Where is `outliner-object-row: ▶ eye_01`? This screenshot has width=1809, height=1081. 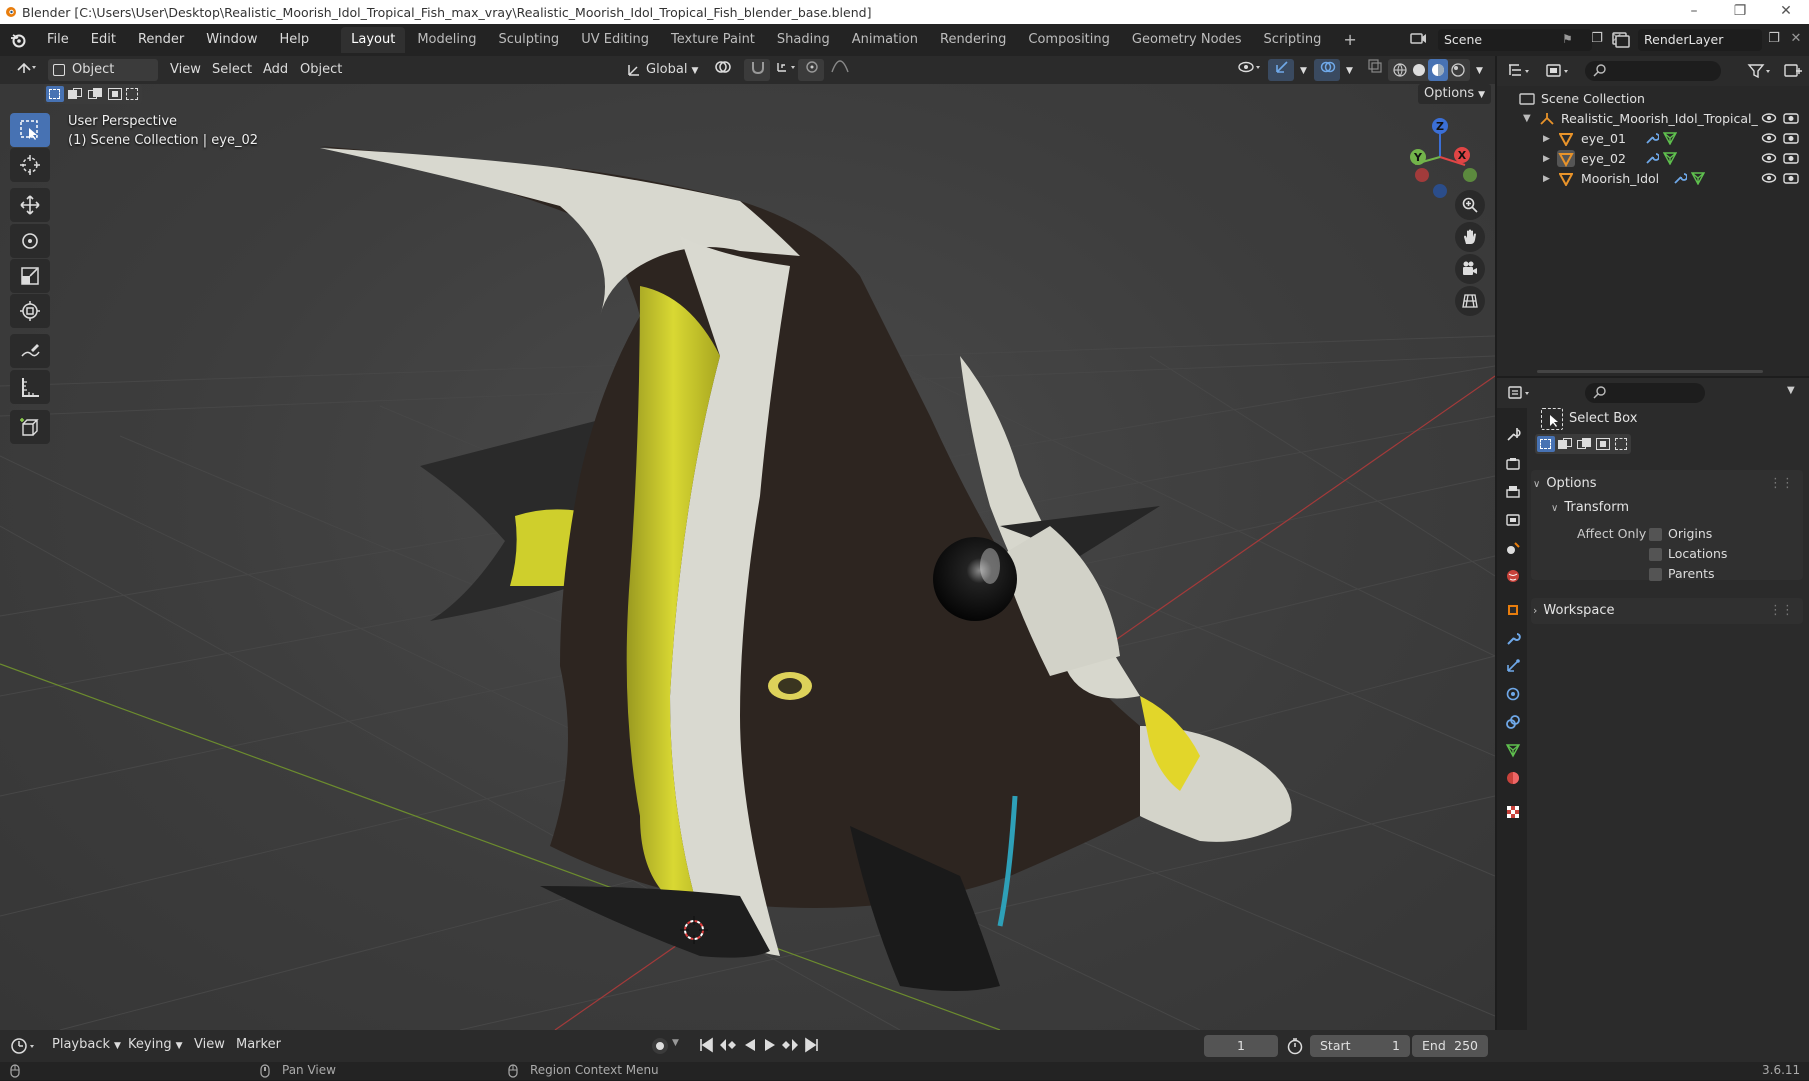
outliner-object-row: ▶ eye_01 is located at coordinates (1653, 139).